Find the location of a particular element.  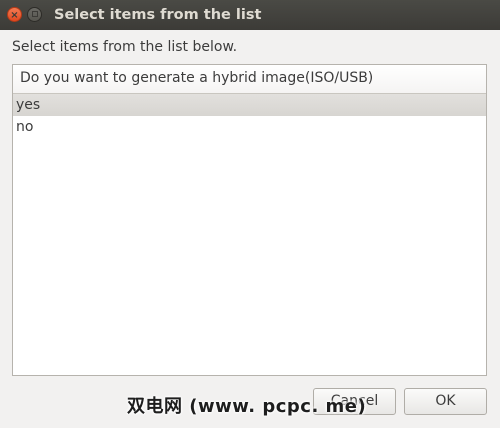

window-title: Select items from the list is located at coordinates (158, 15).